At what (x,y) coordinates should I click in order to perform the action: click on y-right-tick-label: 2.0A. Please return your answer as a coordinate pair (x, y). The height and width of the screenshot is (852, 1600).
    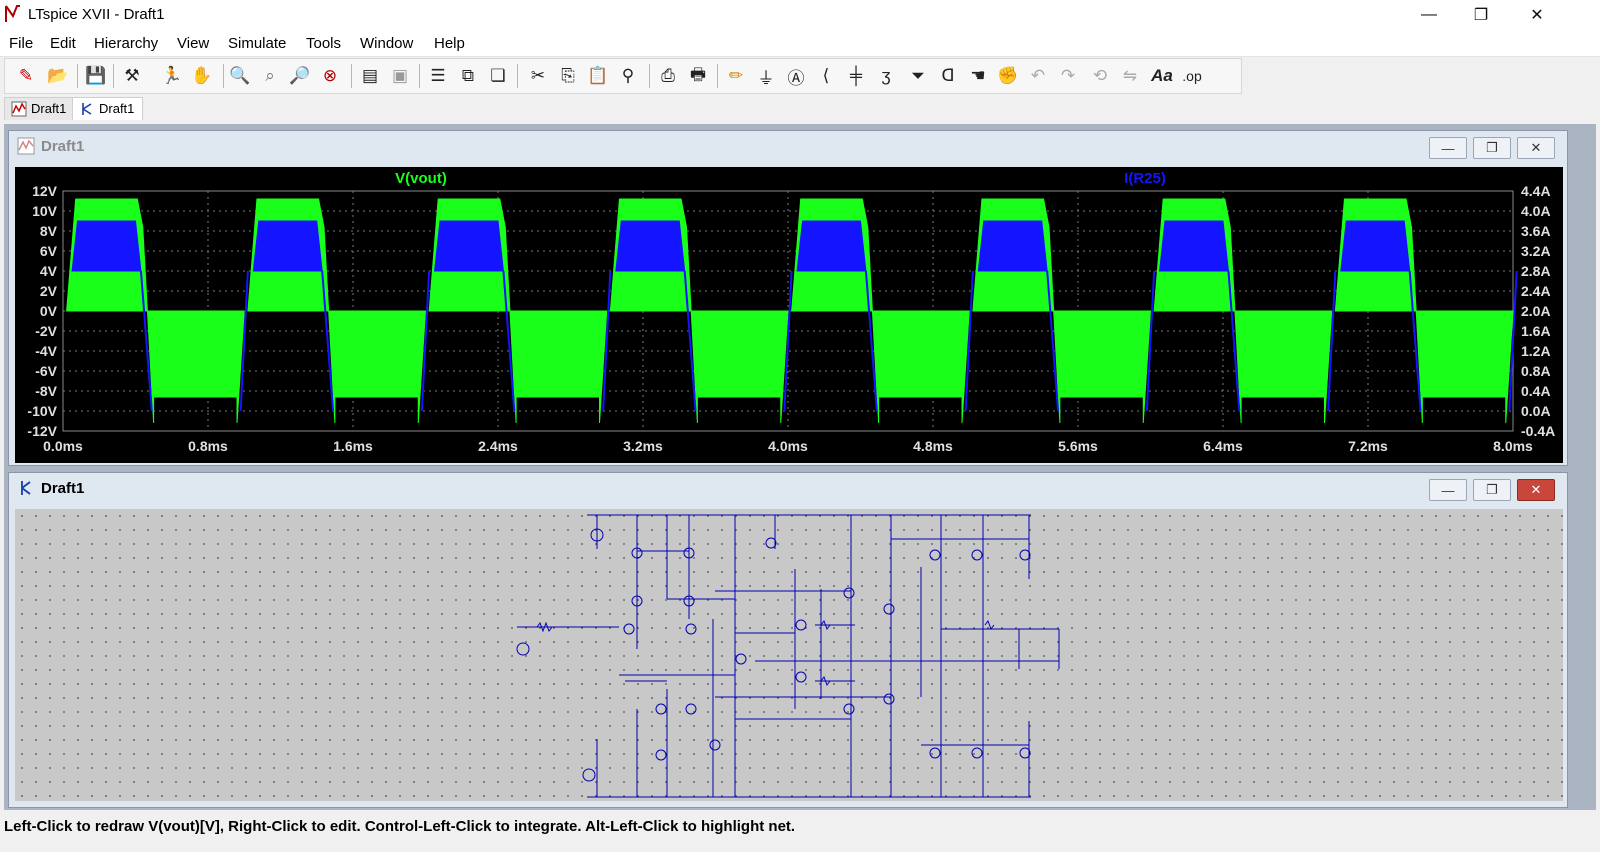
    Looking at the image, I should click on (1536, 311).